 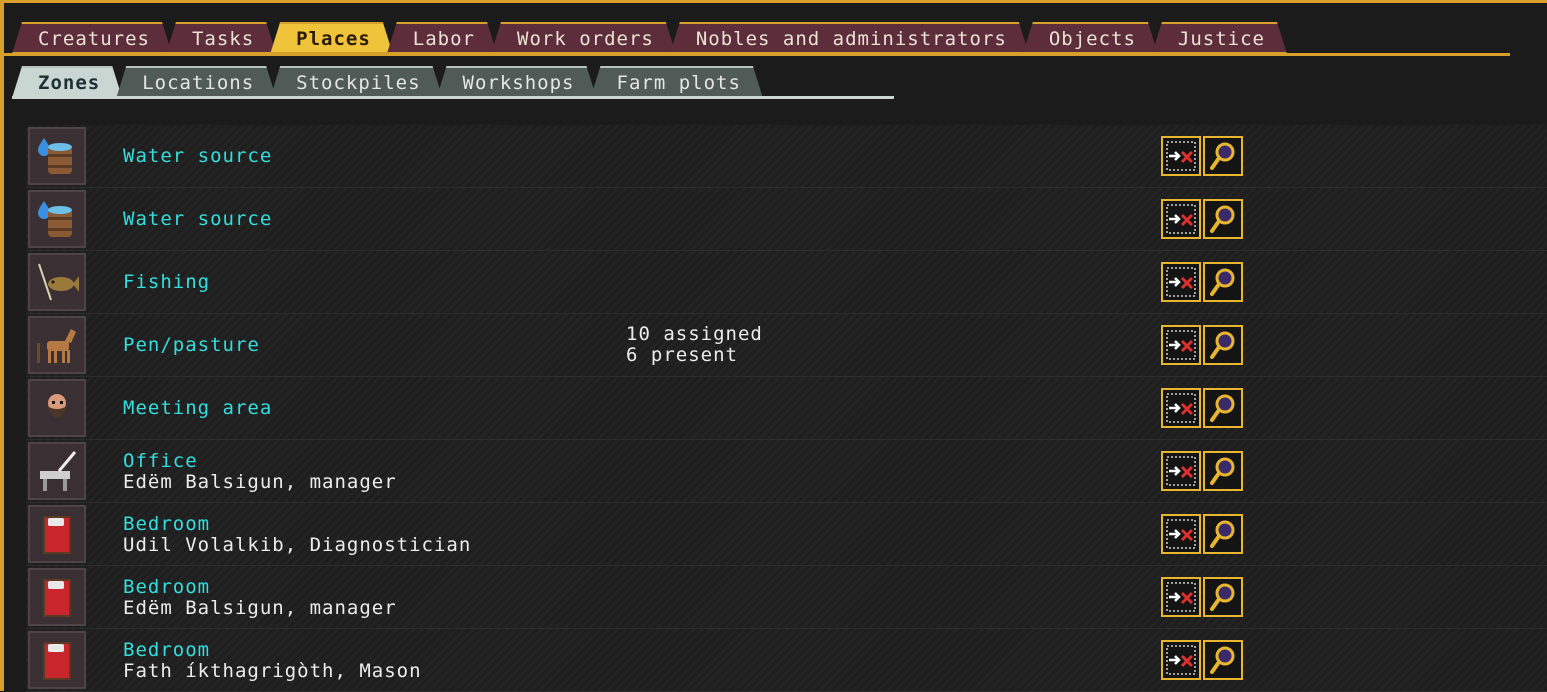 I want to click on dwarf-face-icon, so click(x=57, y=408).